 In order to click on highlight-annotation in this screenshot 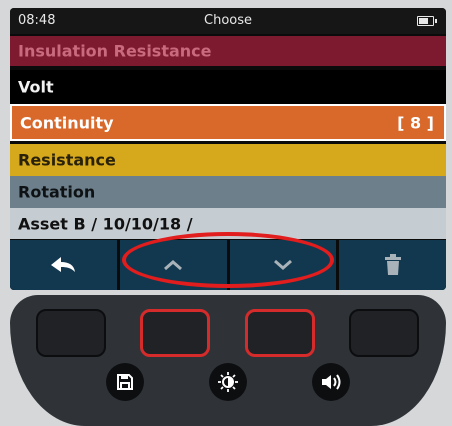, I will do `click(228, 260)`.